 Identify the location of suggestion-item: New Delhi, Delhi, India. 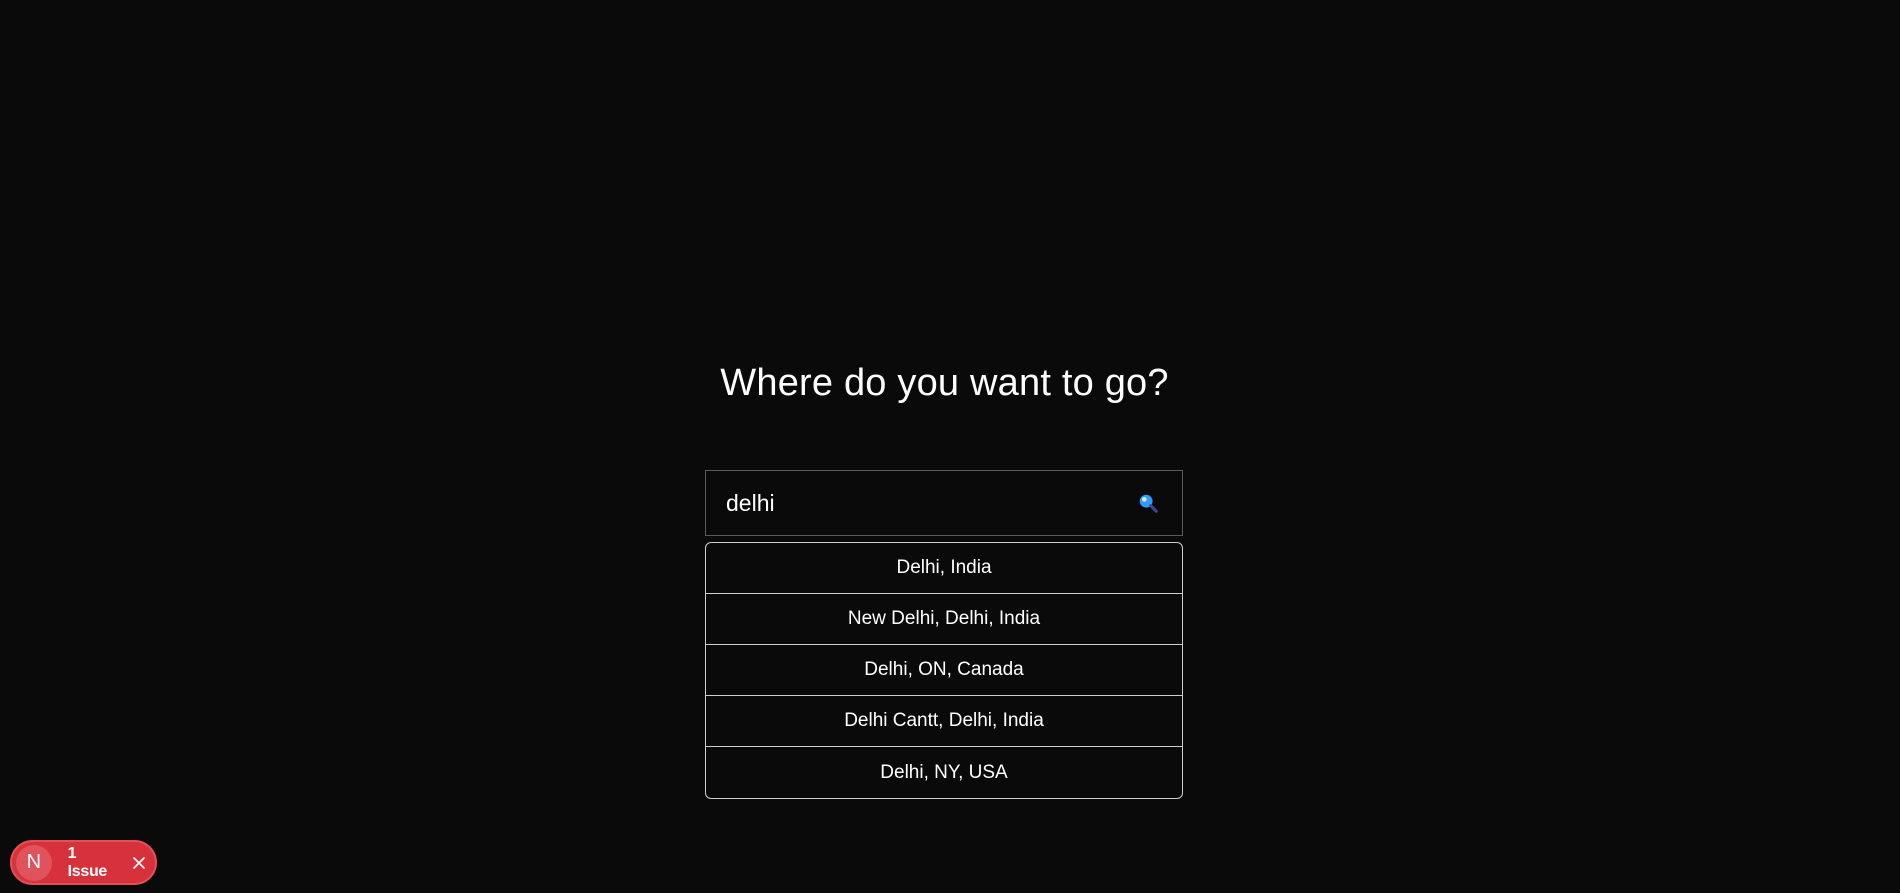
(944, 619).